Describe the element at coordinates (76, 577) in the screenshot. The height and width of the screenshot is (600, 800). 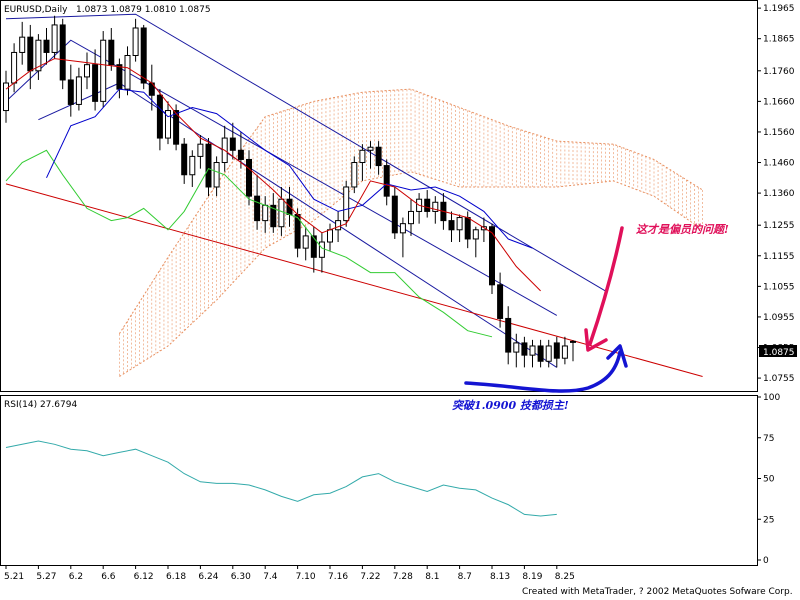
I see `date-tick-label: 6.2` at that location.